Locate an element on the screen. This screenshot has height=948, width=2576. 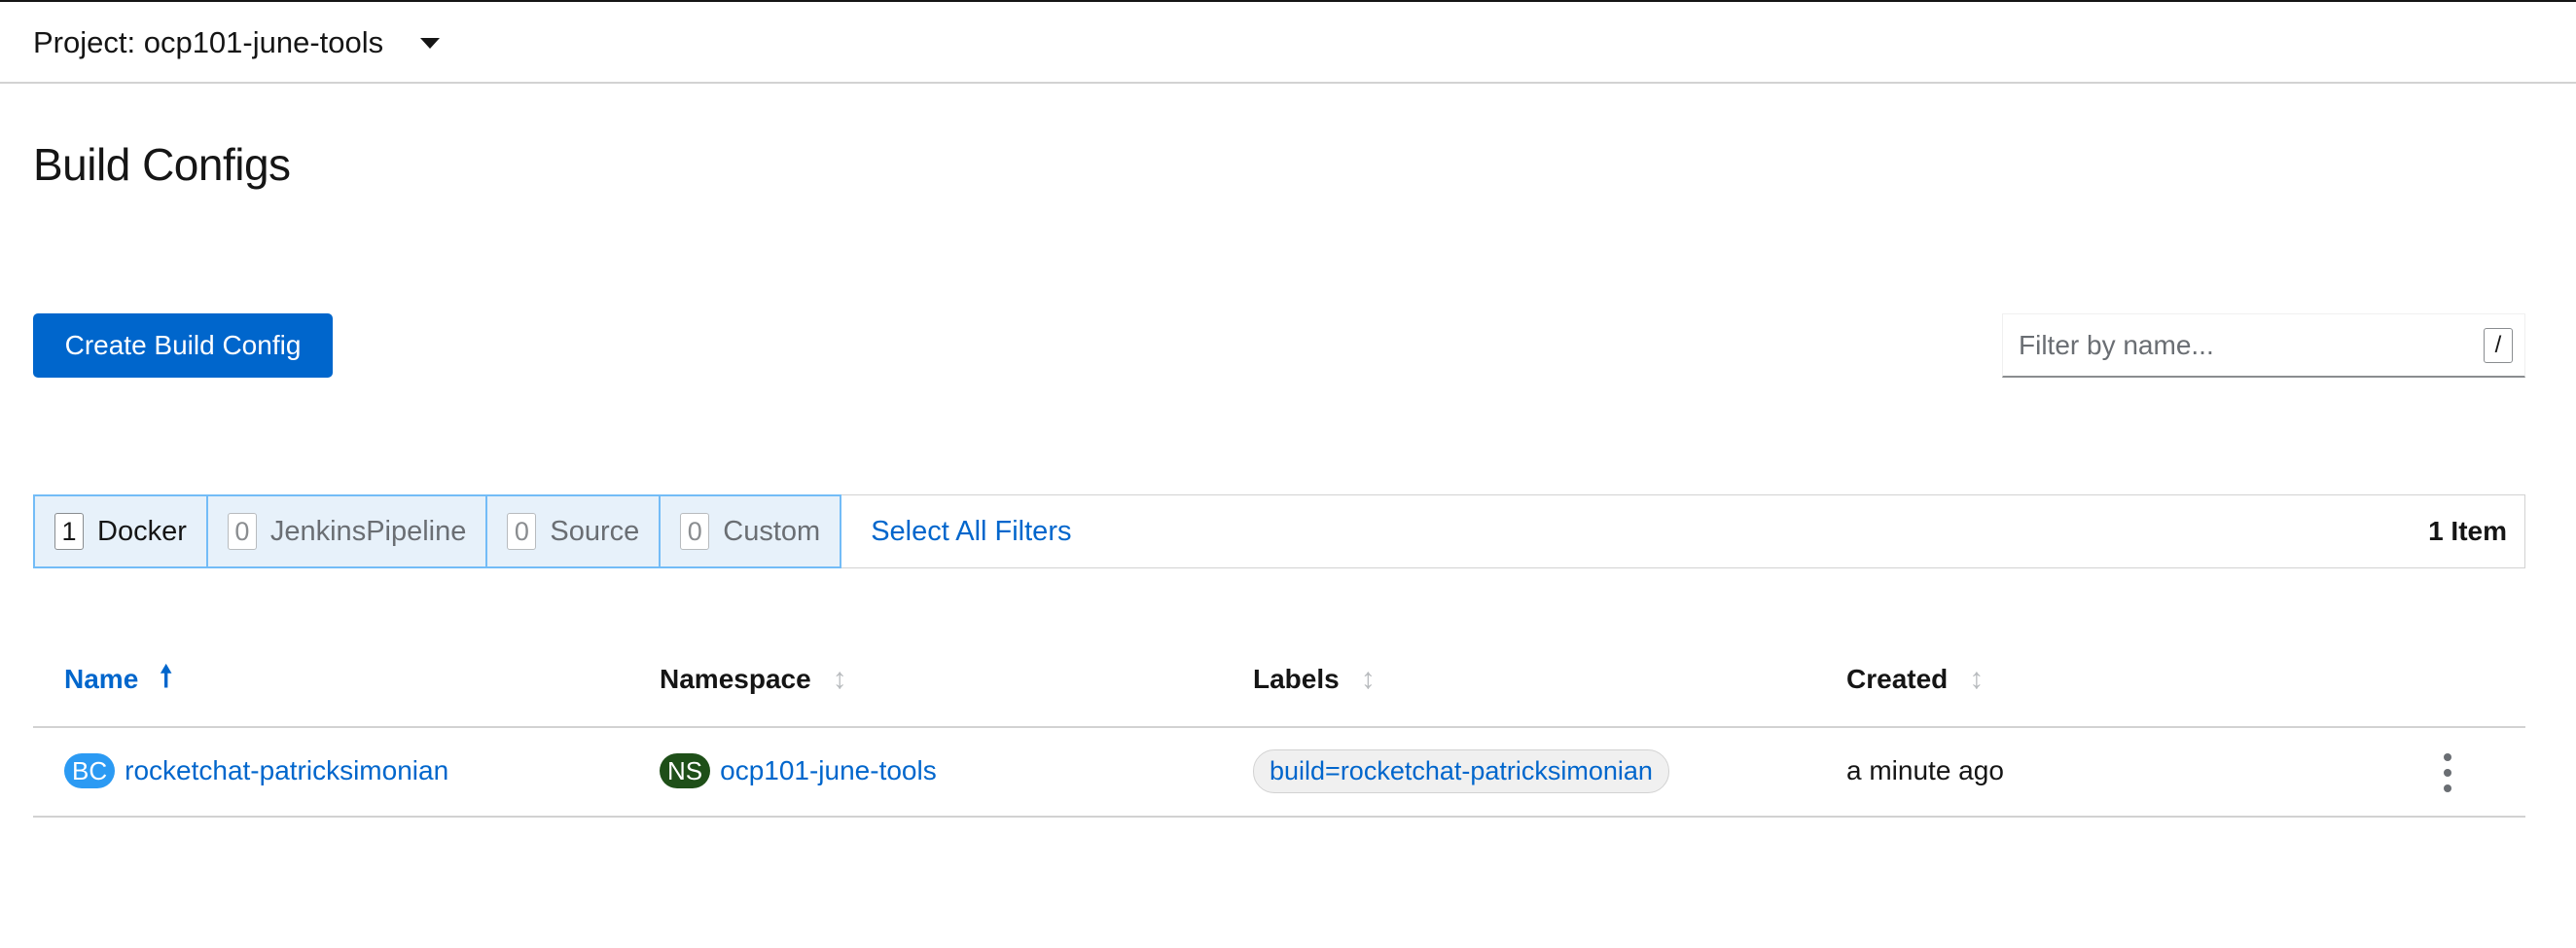
column-label: Namespace is located at coordinates (735, 679).